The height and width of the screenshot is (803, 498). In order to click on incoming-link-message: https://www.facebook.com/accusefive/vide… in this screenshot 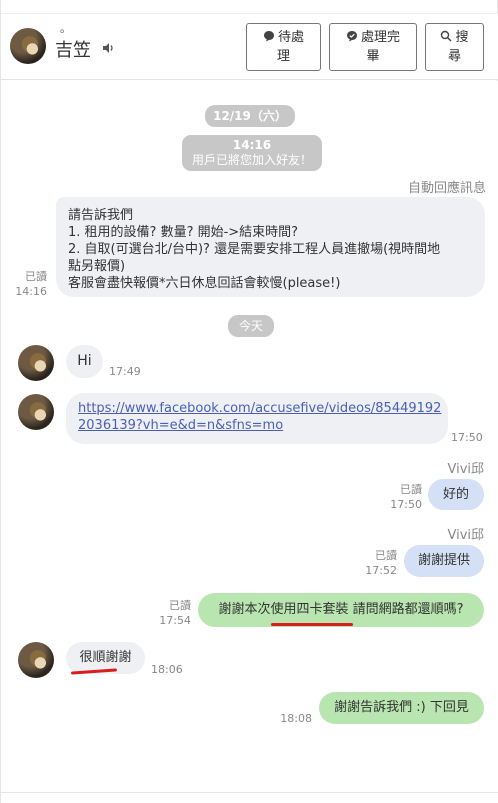, I will do `click(257, 418)`.